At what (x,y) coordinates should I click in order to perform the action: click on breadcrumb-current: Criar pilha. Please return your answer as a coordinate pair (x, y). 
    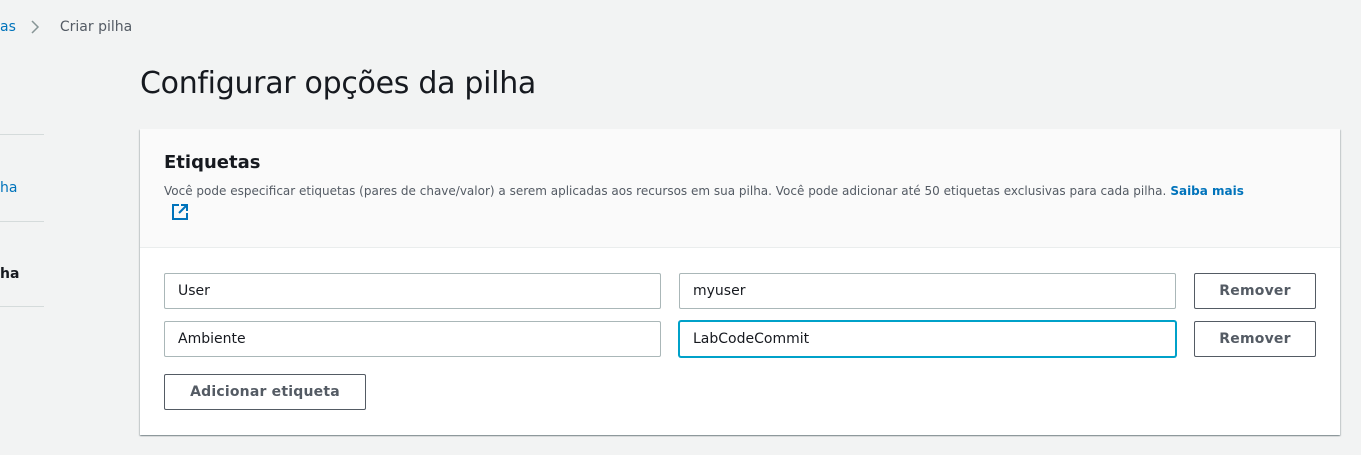
    Looking at the image, I should click on (96, 27).